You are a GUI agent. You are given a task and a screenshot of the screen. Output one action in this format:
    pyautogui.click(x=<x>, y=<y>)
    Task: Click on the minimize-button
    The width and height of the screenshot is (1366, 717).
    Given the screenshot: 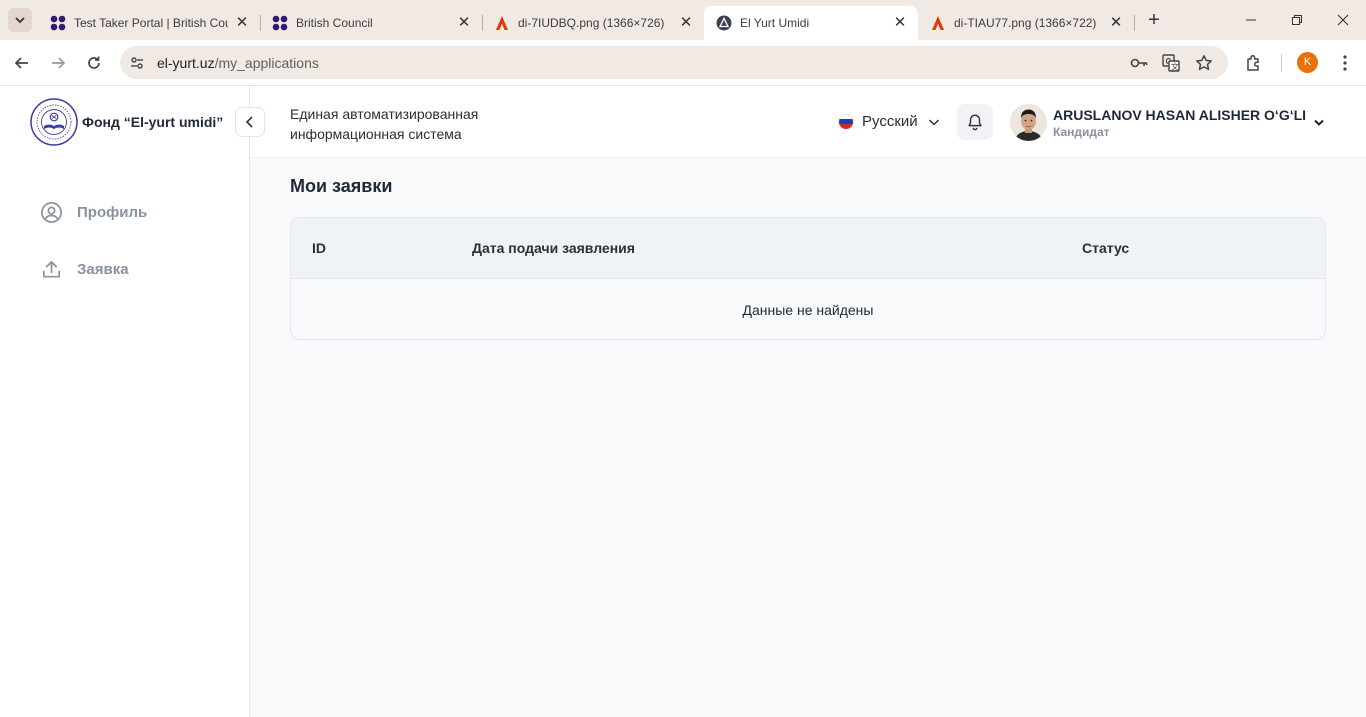 What is the action you would take?
    pyautogui.click(x=1251, y=20)
    